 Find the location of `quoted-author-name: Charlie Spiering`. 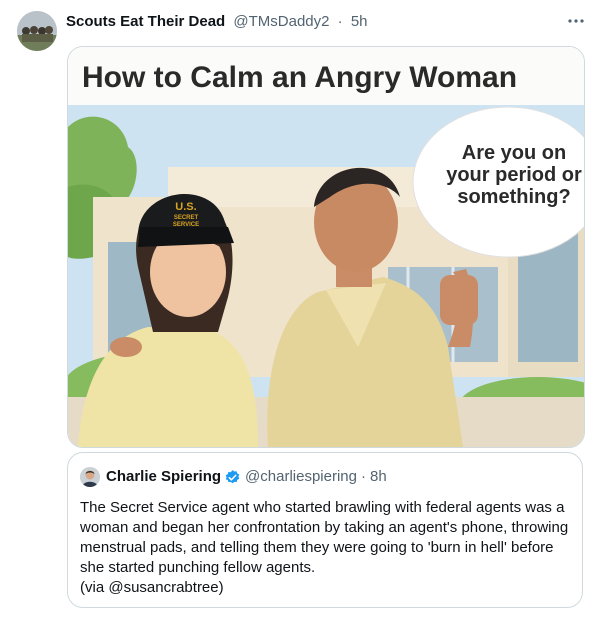

quoted-author-name: Charlie Spiering is located at coordinates (163, 477).